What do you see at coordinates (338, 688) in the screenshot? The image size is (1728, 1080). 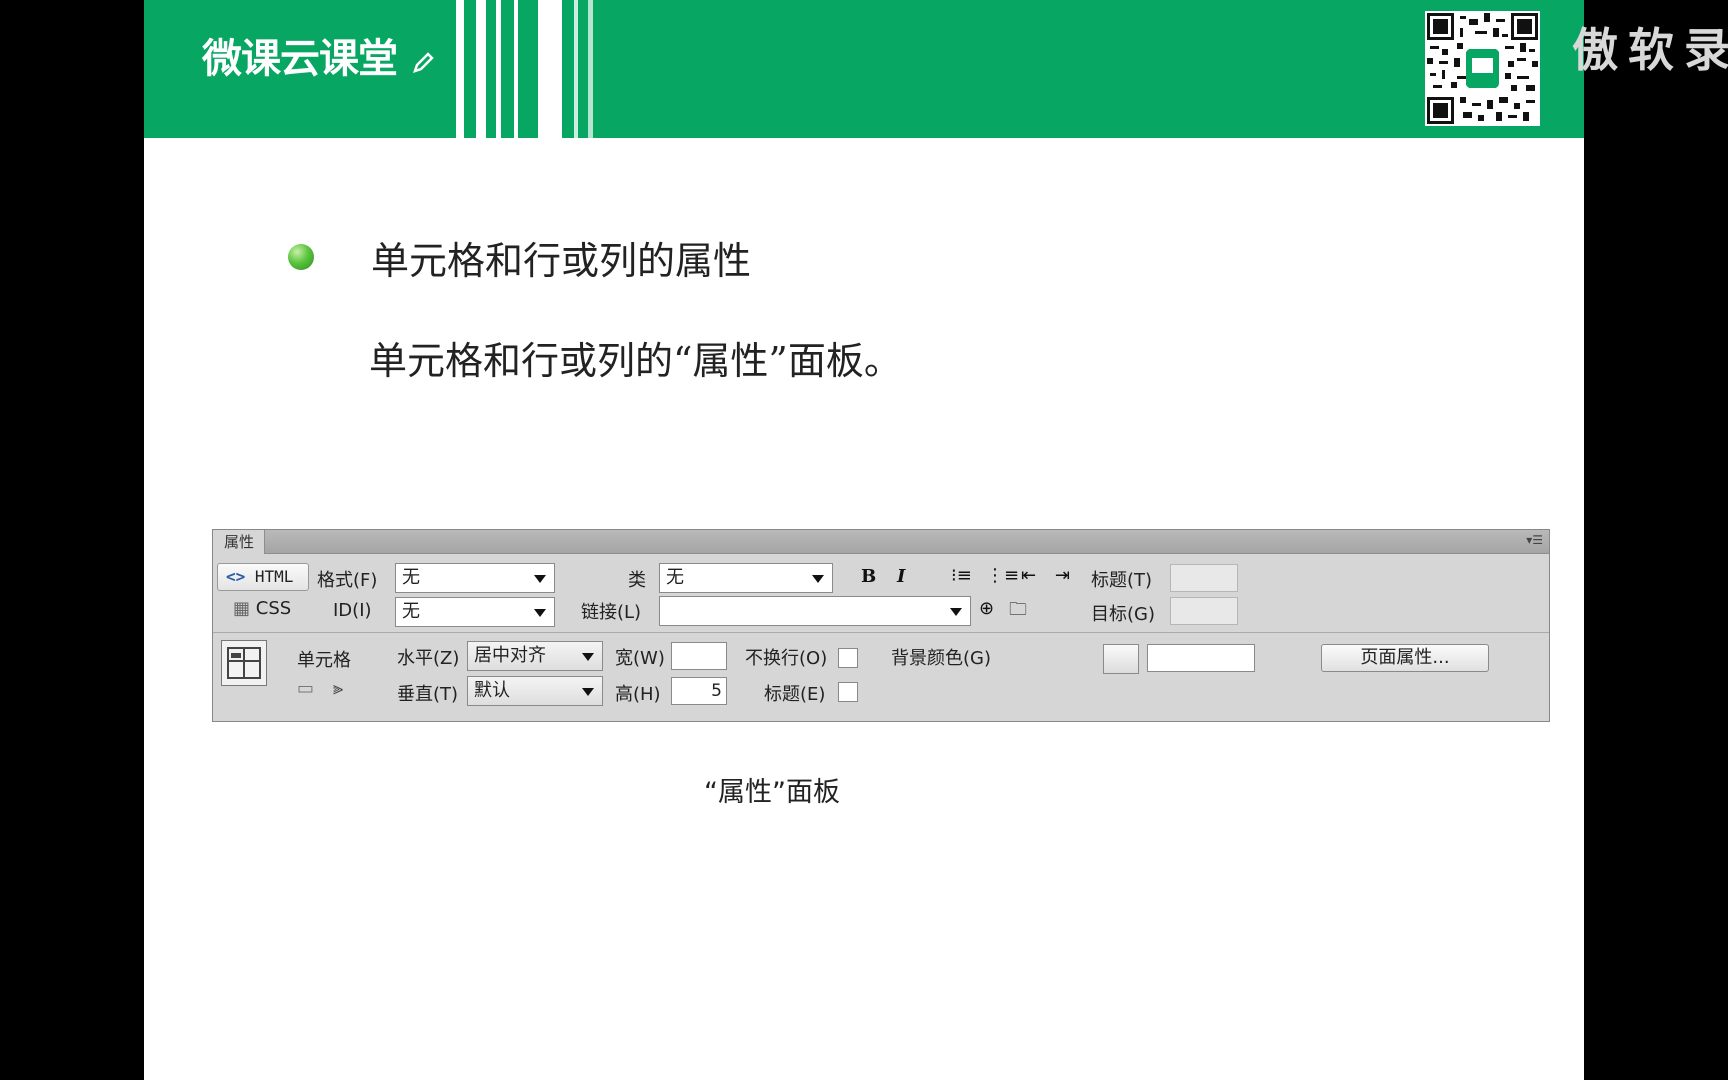 I see `split-cell-icon: ⫸` at bounding box center [338, 688].